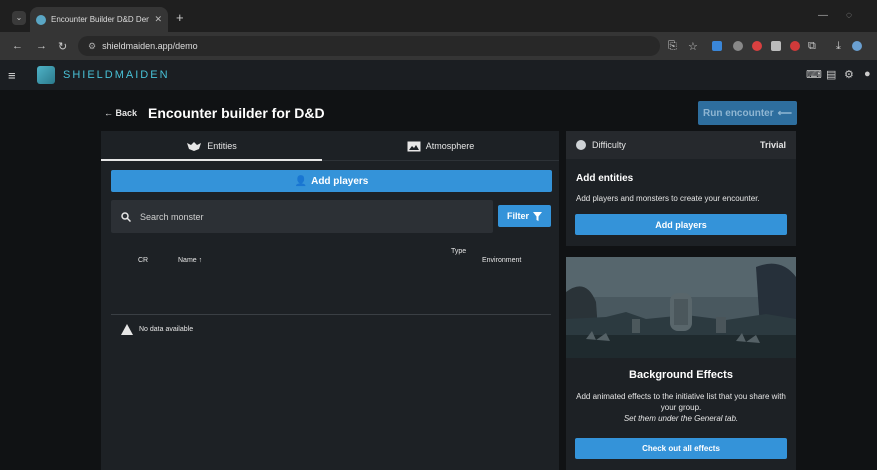  I want to click on tab-atmosphere: Atmosphere, so click(440, 146).